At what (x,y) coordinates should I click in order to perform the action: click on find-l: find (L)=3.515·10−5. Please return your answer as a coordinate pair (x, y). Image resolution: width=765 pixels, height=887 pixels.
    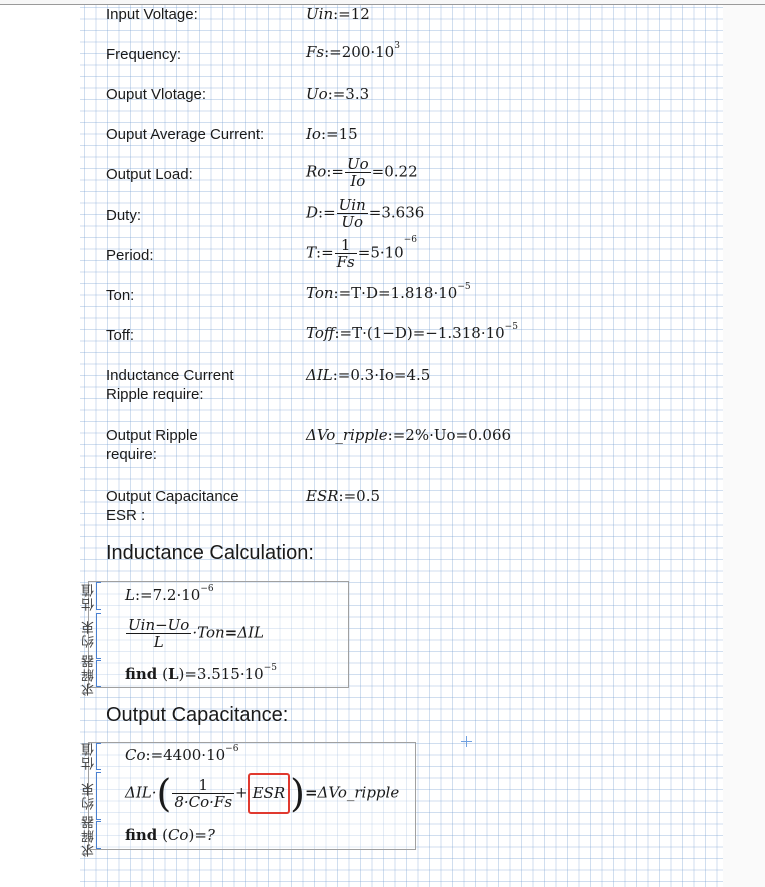
    Looking at the image, I should click on (201, 673).